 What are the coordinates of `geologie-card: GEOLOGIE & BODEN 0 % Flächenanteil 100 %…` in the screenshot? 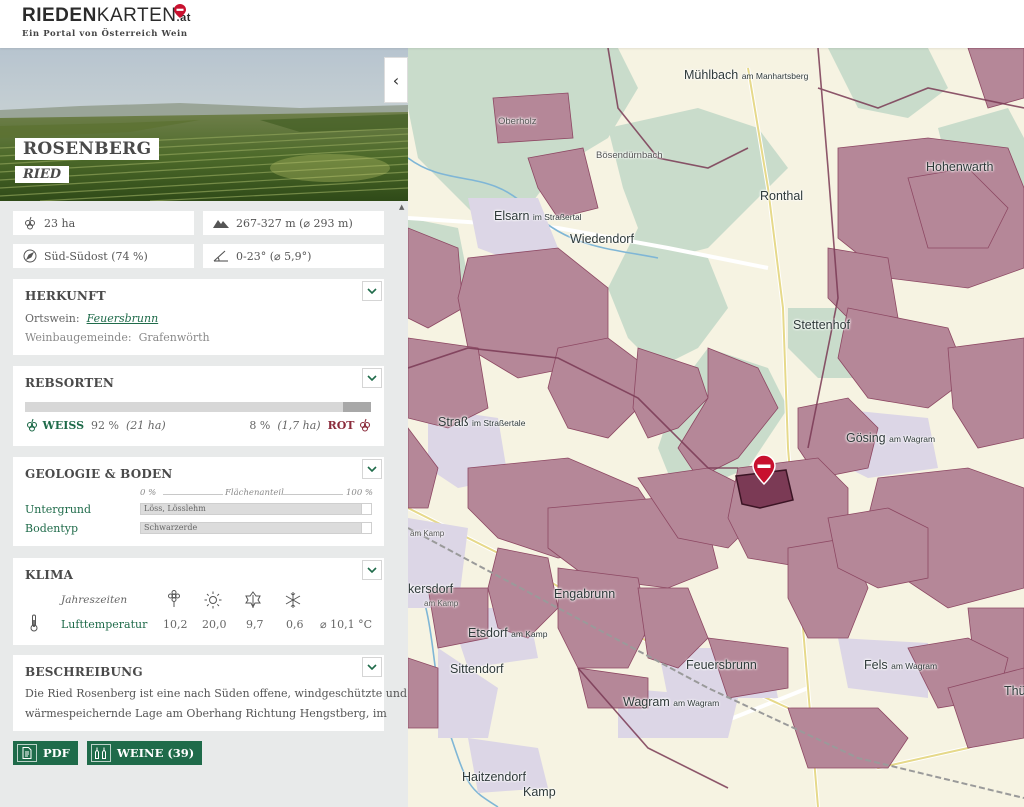 It's located at (198, 501).